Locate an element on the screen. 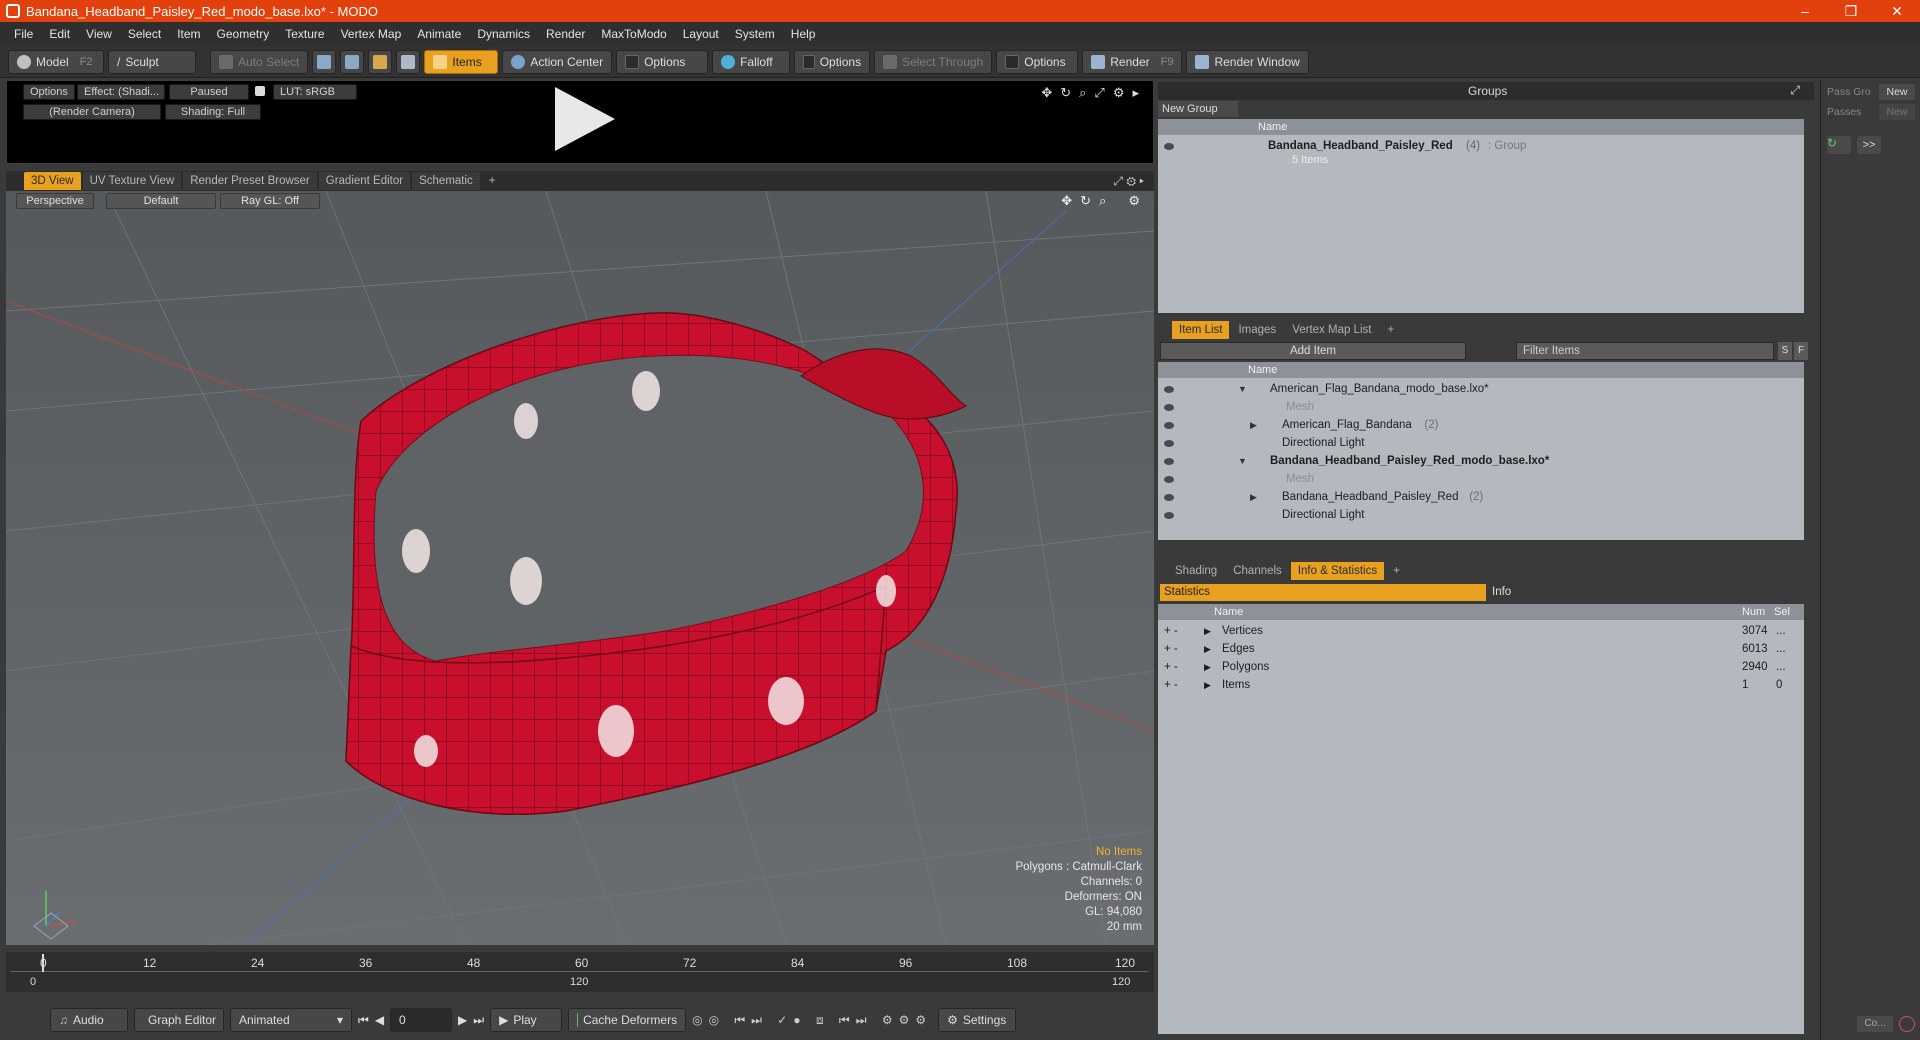  model-mode-button: Model F2 is located at coordinates (56, 61).